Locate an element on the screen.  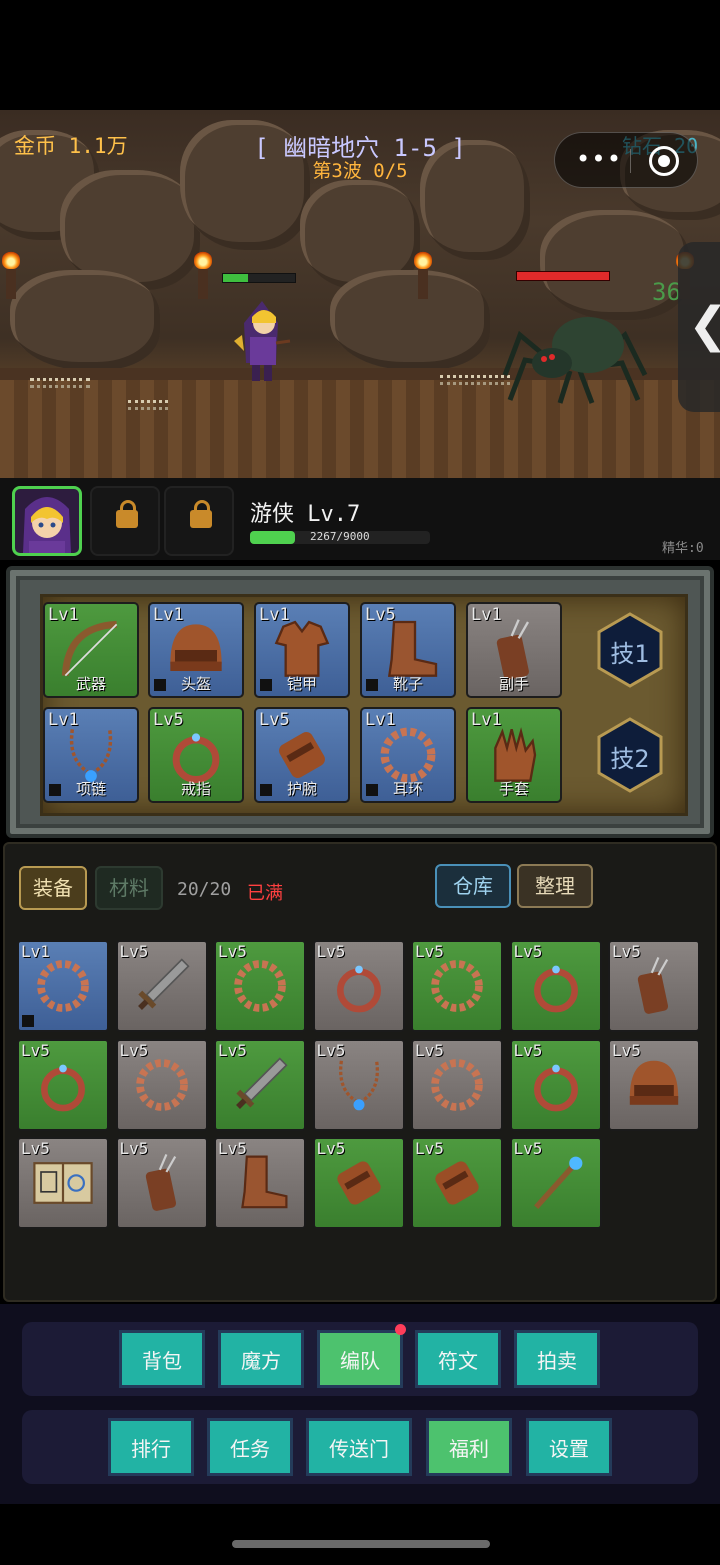
staff-icon is located at coordinates (557, 1183).